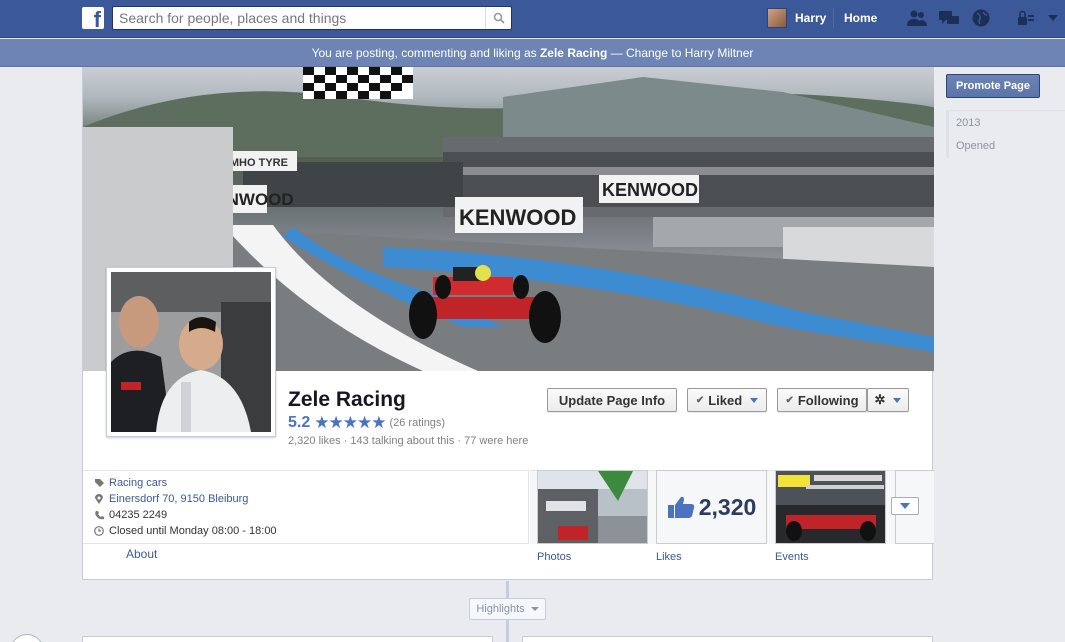 This screenshot has height=642, width=1065. I want to click on thumbs-up-icon, so click(680, 507).